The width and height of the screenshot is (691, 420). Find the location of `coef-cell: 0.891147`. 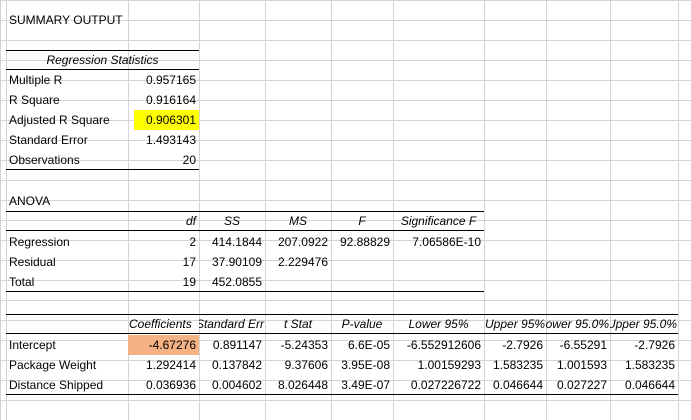

coef-cell: 0.891147 is located at coordinates (232, 345).